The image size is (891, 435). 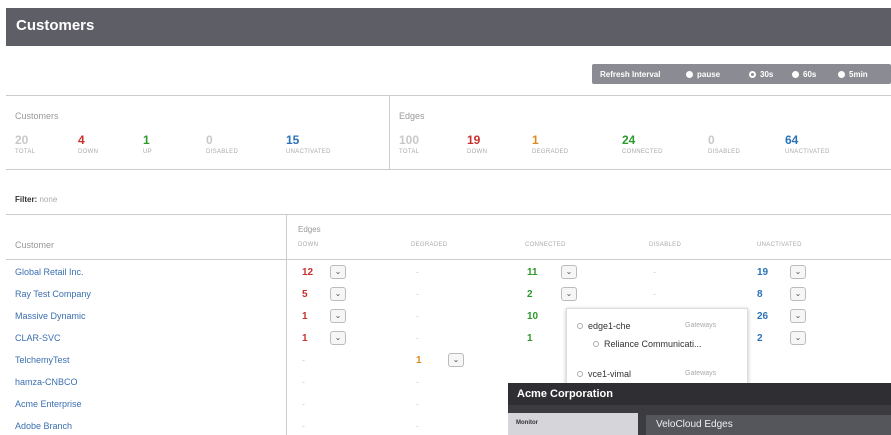 What do you see at coordinates (412, 116) in the screenshot?
I see `edges-section-label: Edges` at bounding box center [412, 116].